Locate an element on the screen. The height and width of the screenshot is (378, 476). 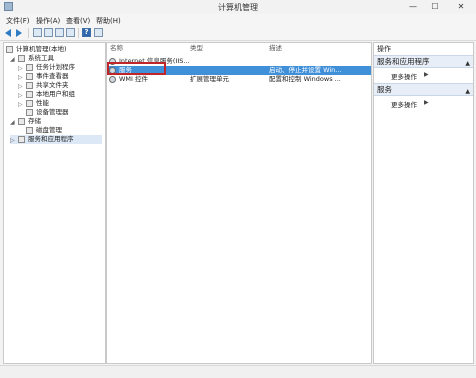
status-bar is located at coordinates (238, 371).